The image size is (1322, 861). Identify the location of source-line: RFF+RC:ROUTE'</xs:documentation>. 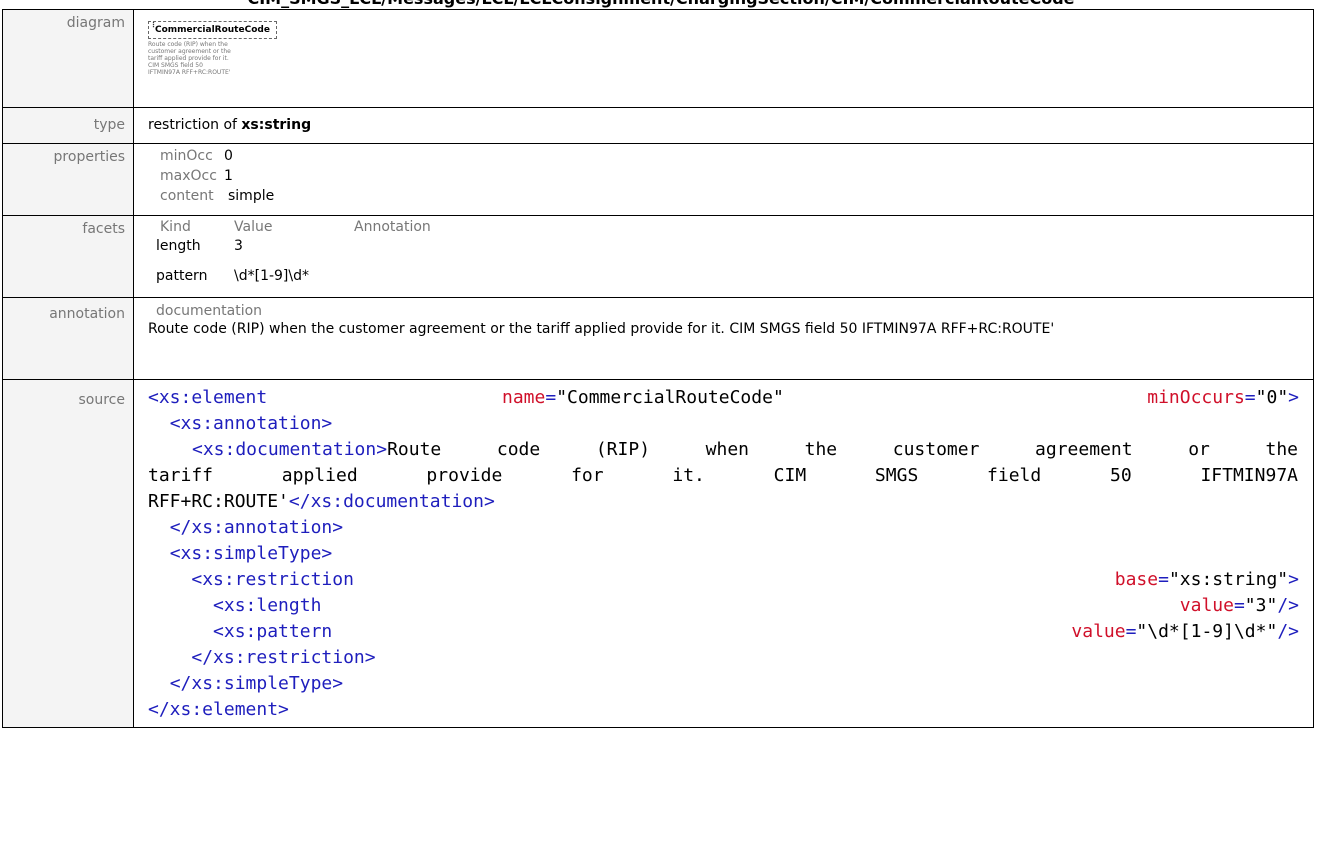
(730, 502).